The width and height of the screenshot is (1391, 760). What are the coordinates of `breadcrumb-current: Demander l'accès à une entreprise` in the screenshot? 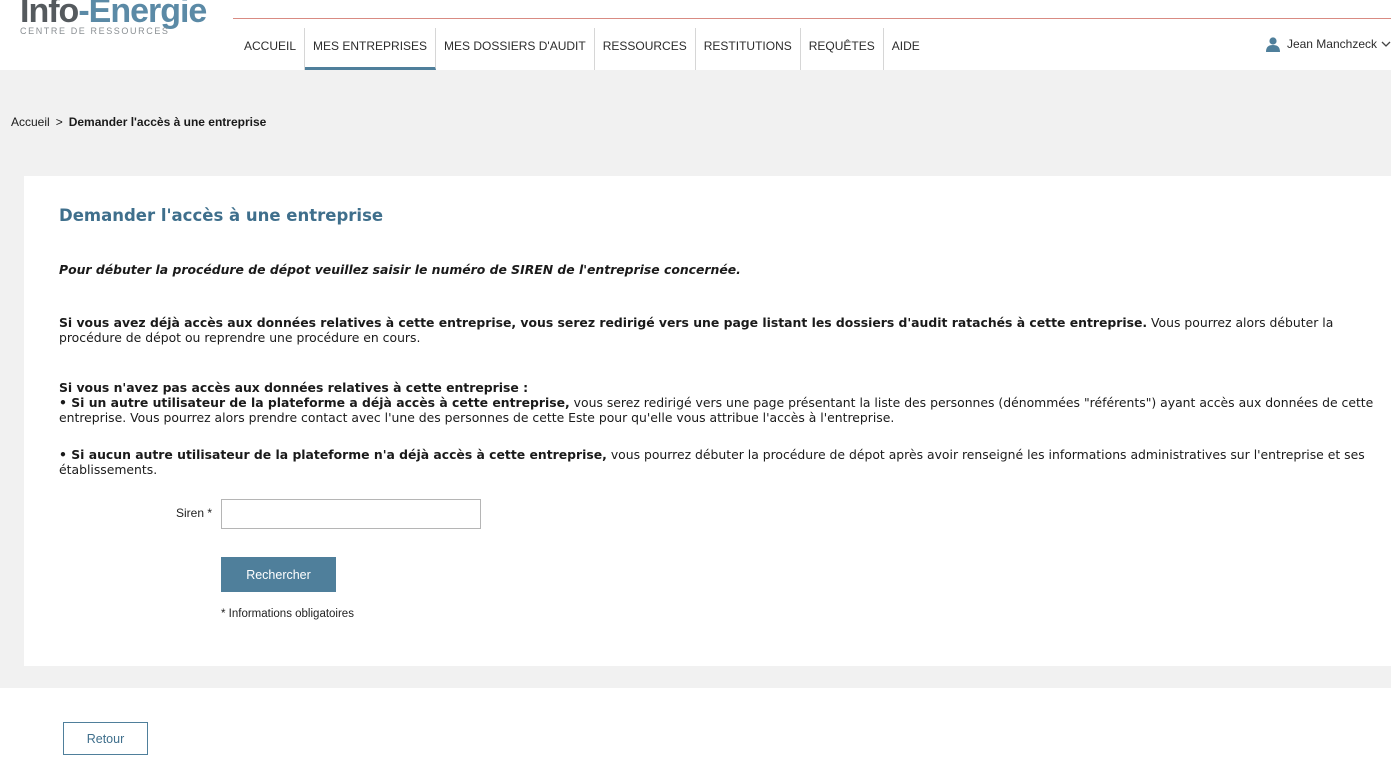 It's located at (167, 122).